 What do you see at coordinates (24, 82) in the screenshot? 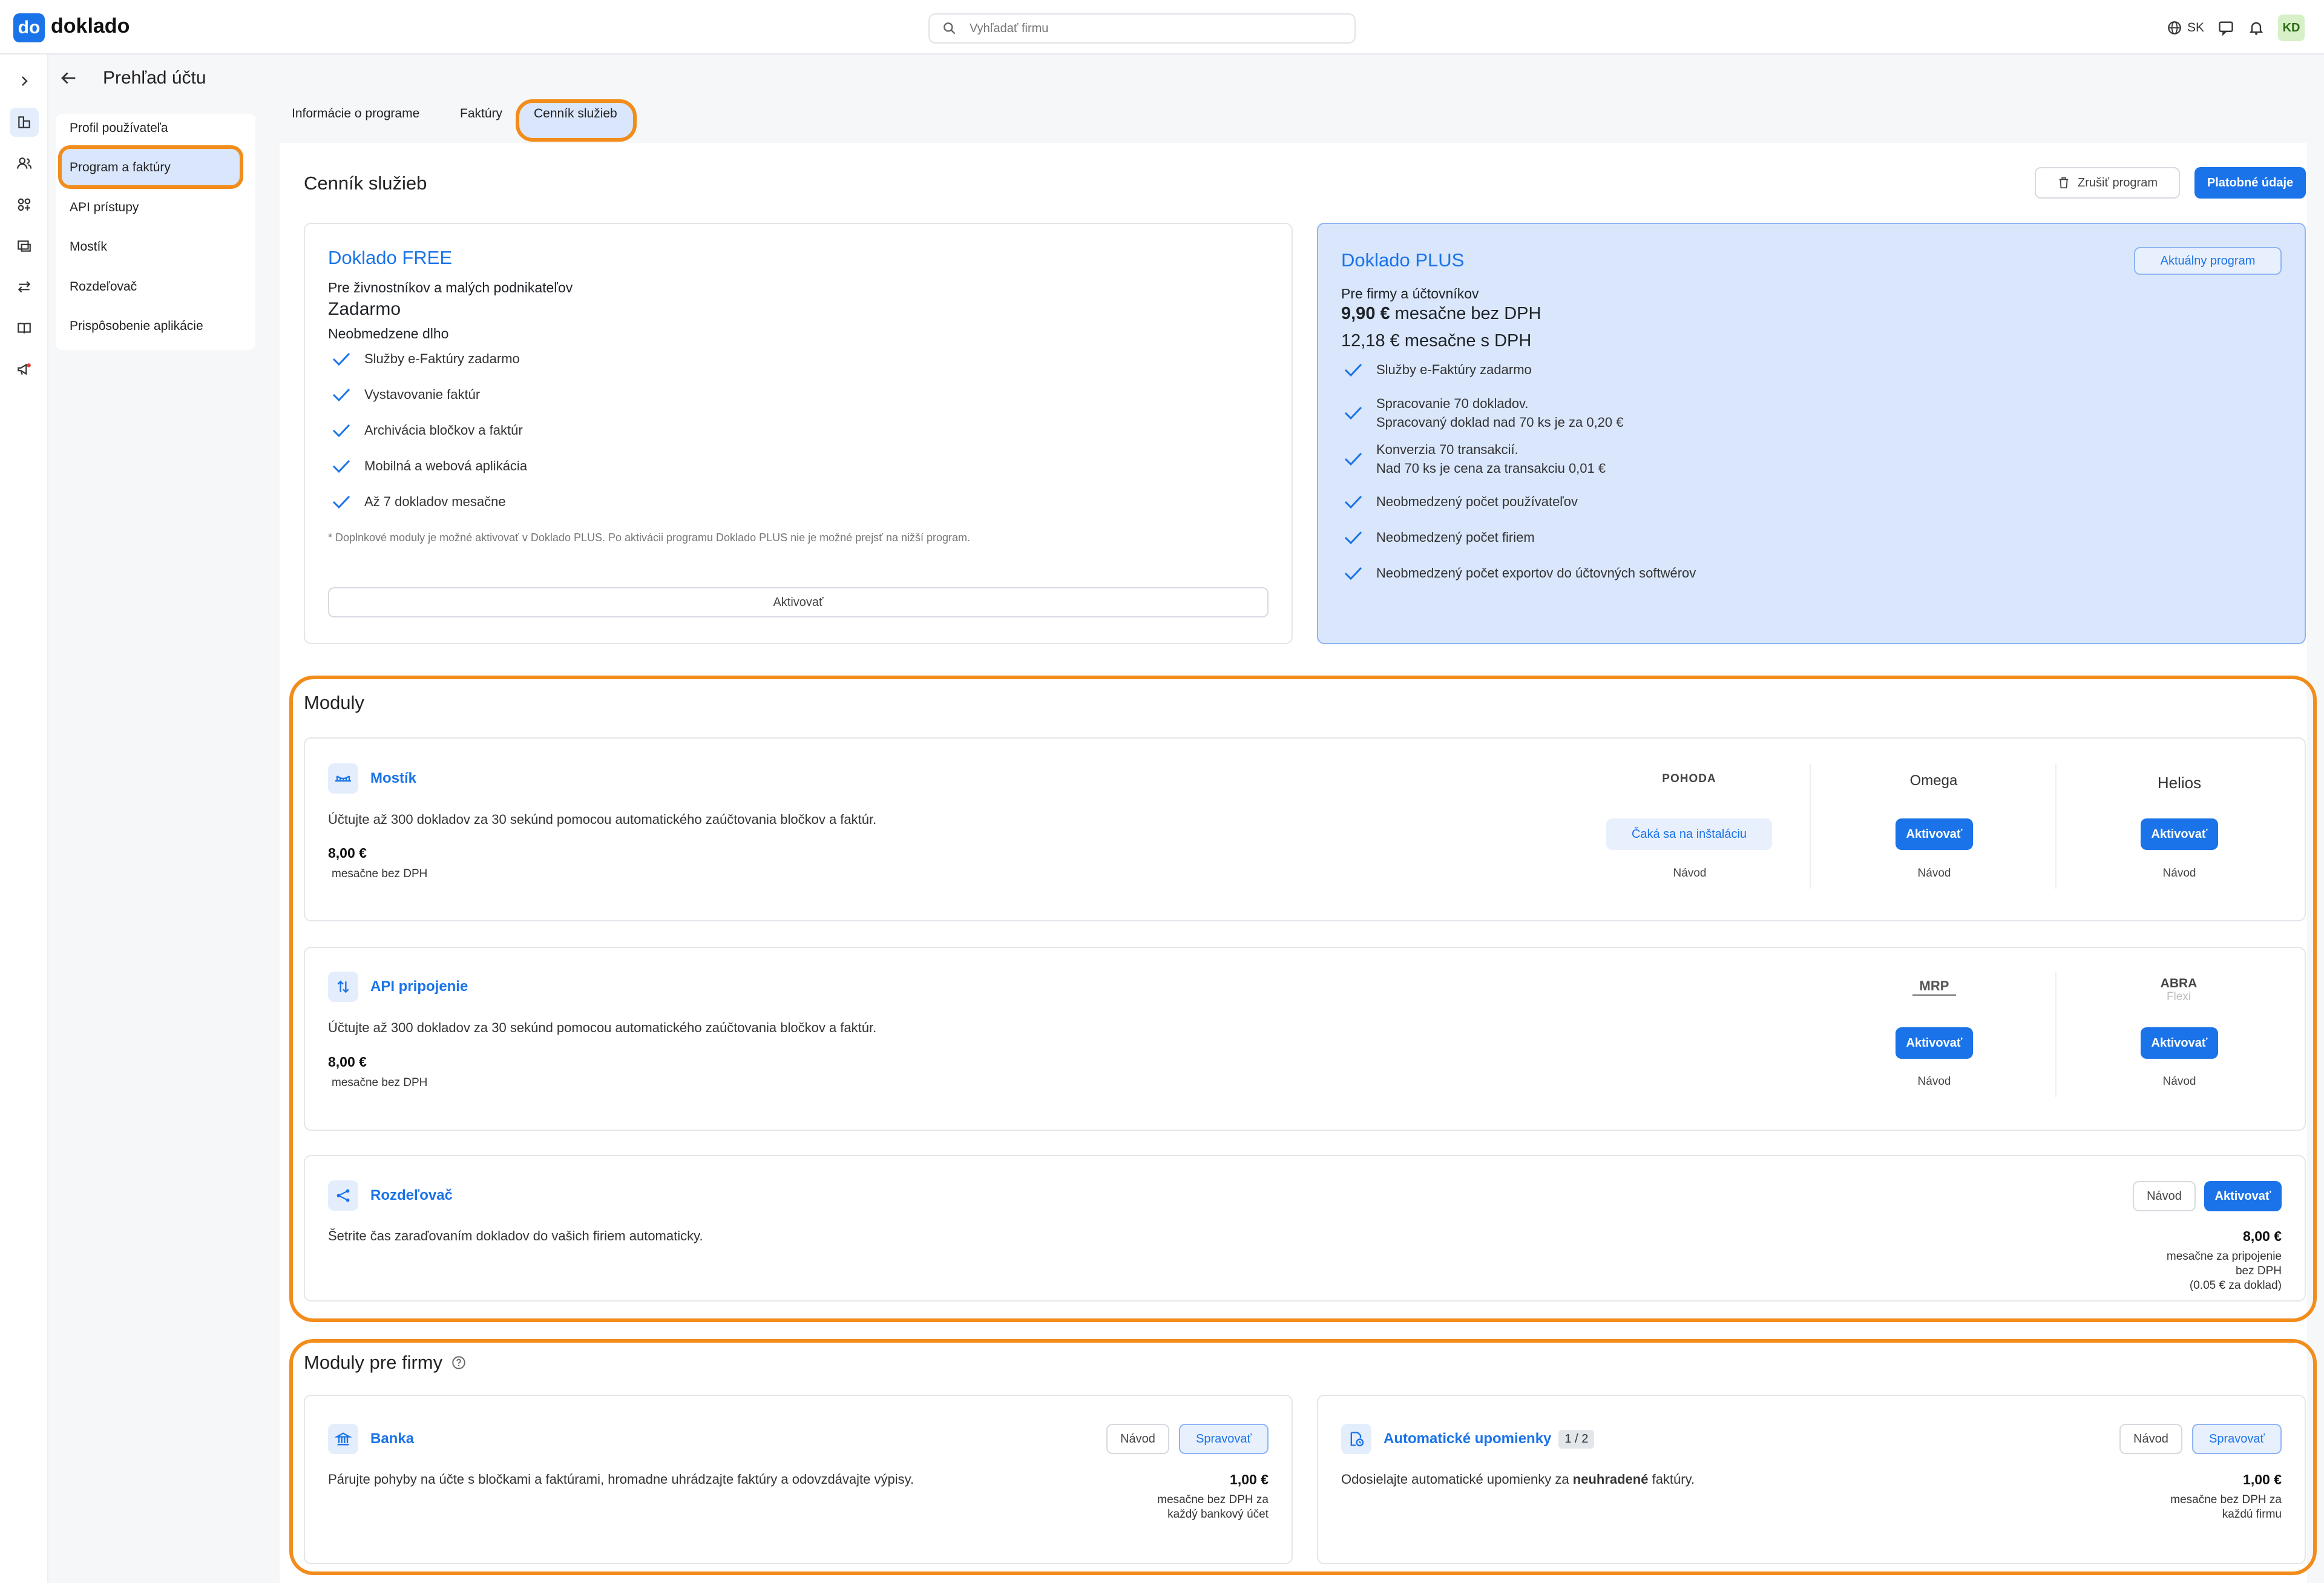
I see `expand-chevron-icon` at bounding box center [24, 82].